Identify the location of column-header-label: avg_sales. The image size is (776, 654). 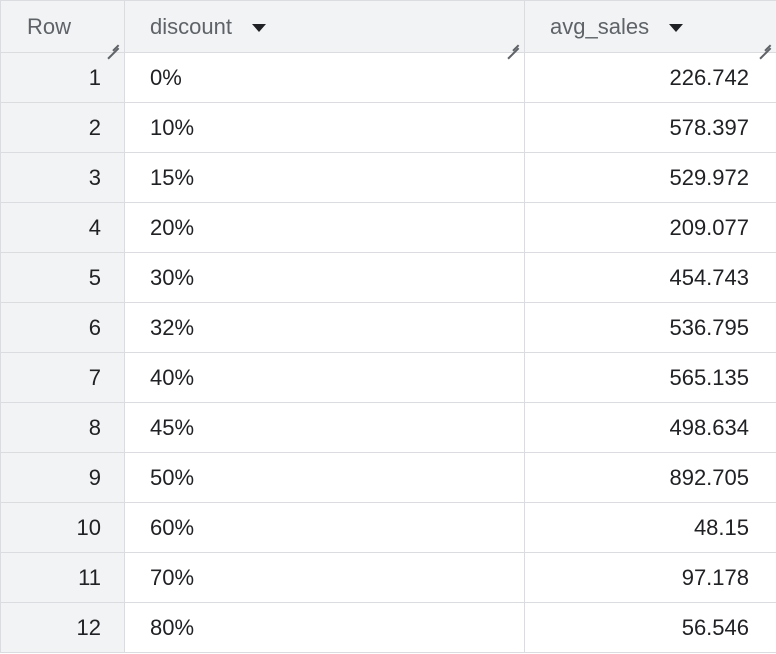
(600, 26).